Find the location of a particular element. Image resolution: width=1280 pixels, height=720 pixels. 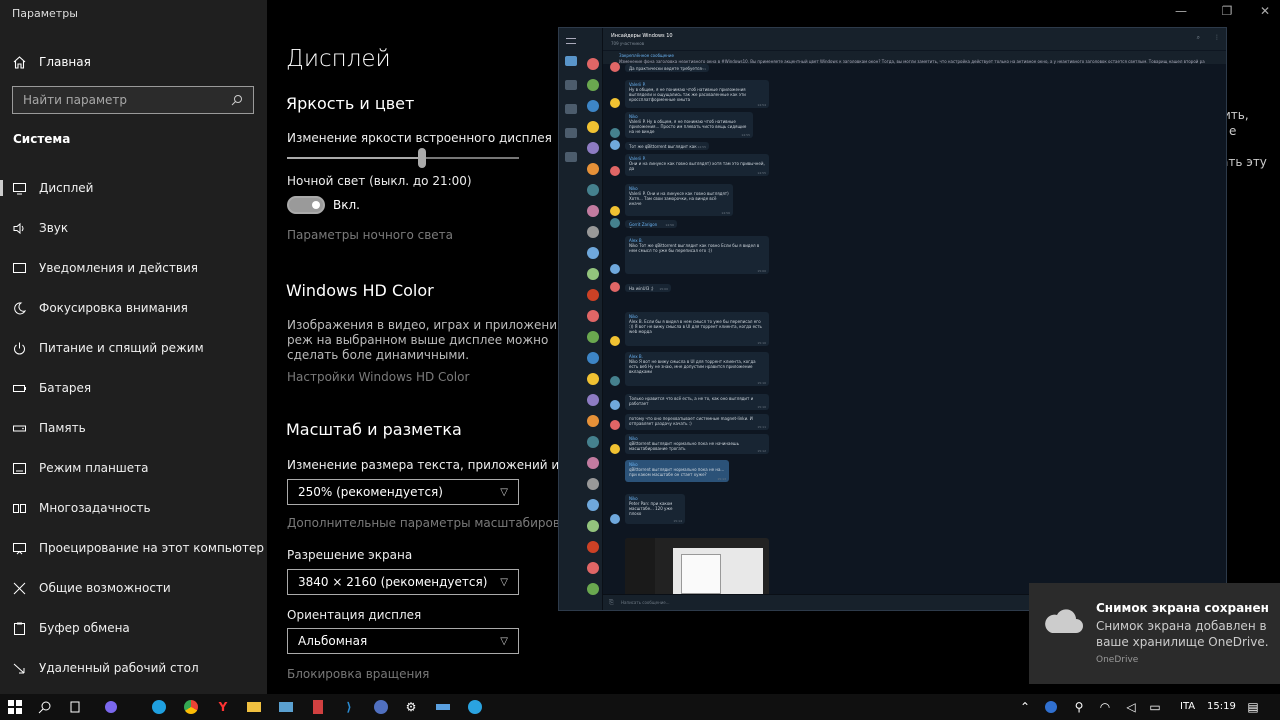

message-bubble: Да практически ведете требуется 14:51 is located at coordinates (667, 68).